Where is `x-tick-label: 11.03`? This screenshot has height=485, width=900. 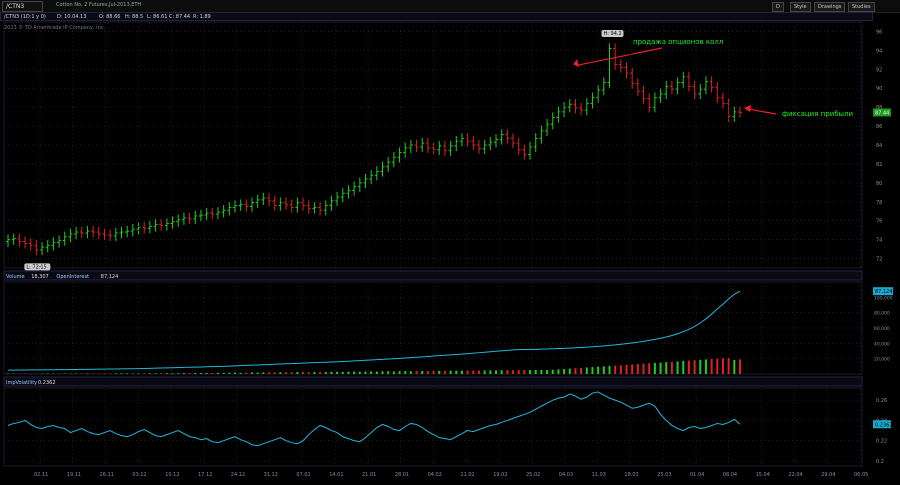
x-tick-label: 11.03 is located at coordinates (599, 475).